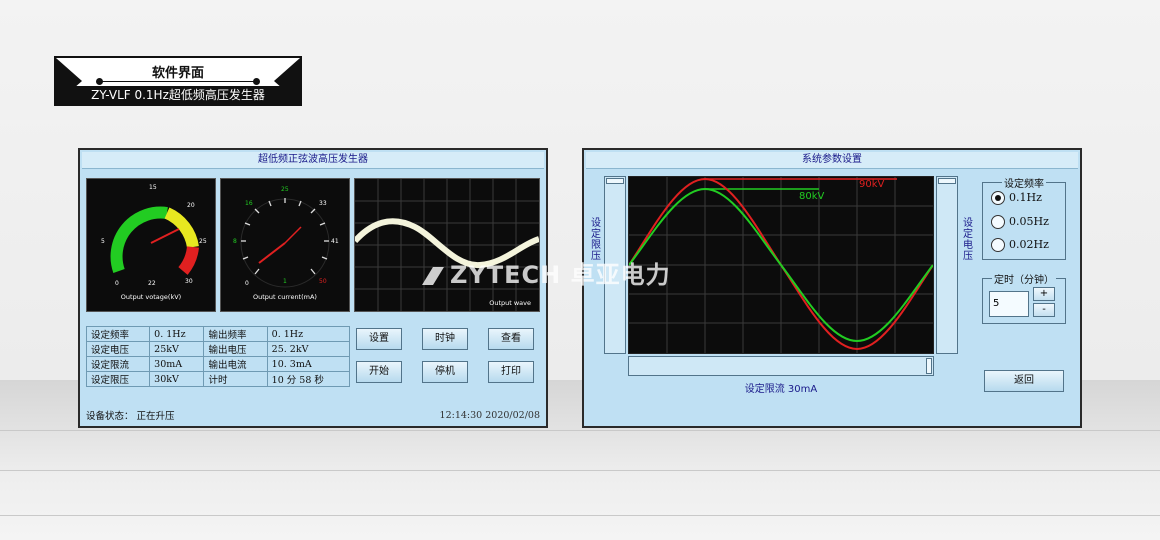 This screenshot has height=540, width=1160. I want to click on view-button: 查看, so click(511, 339).